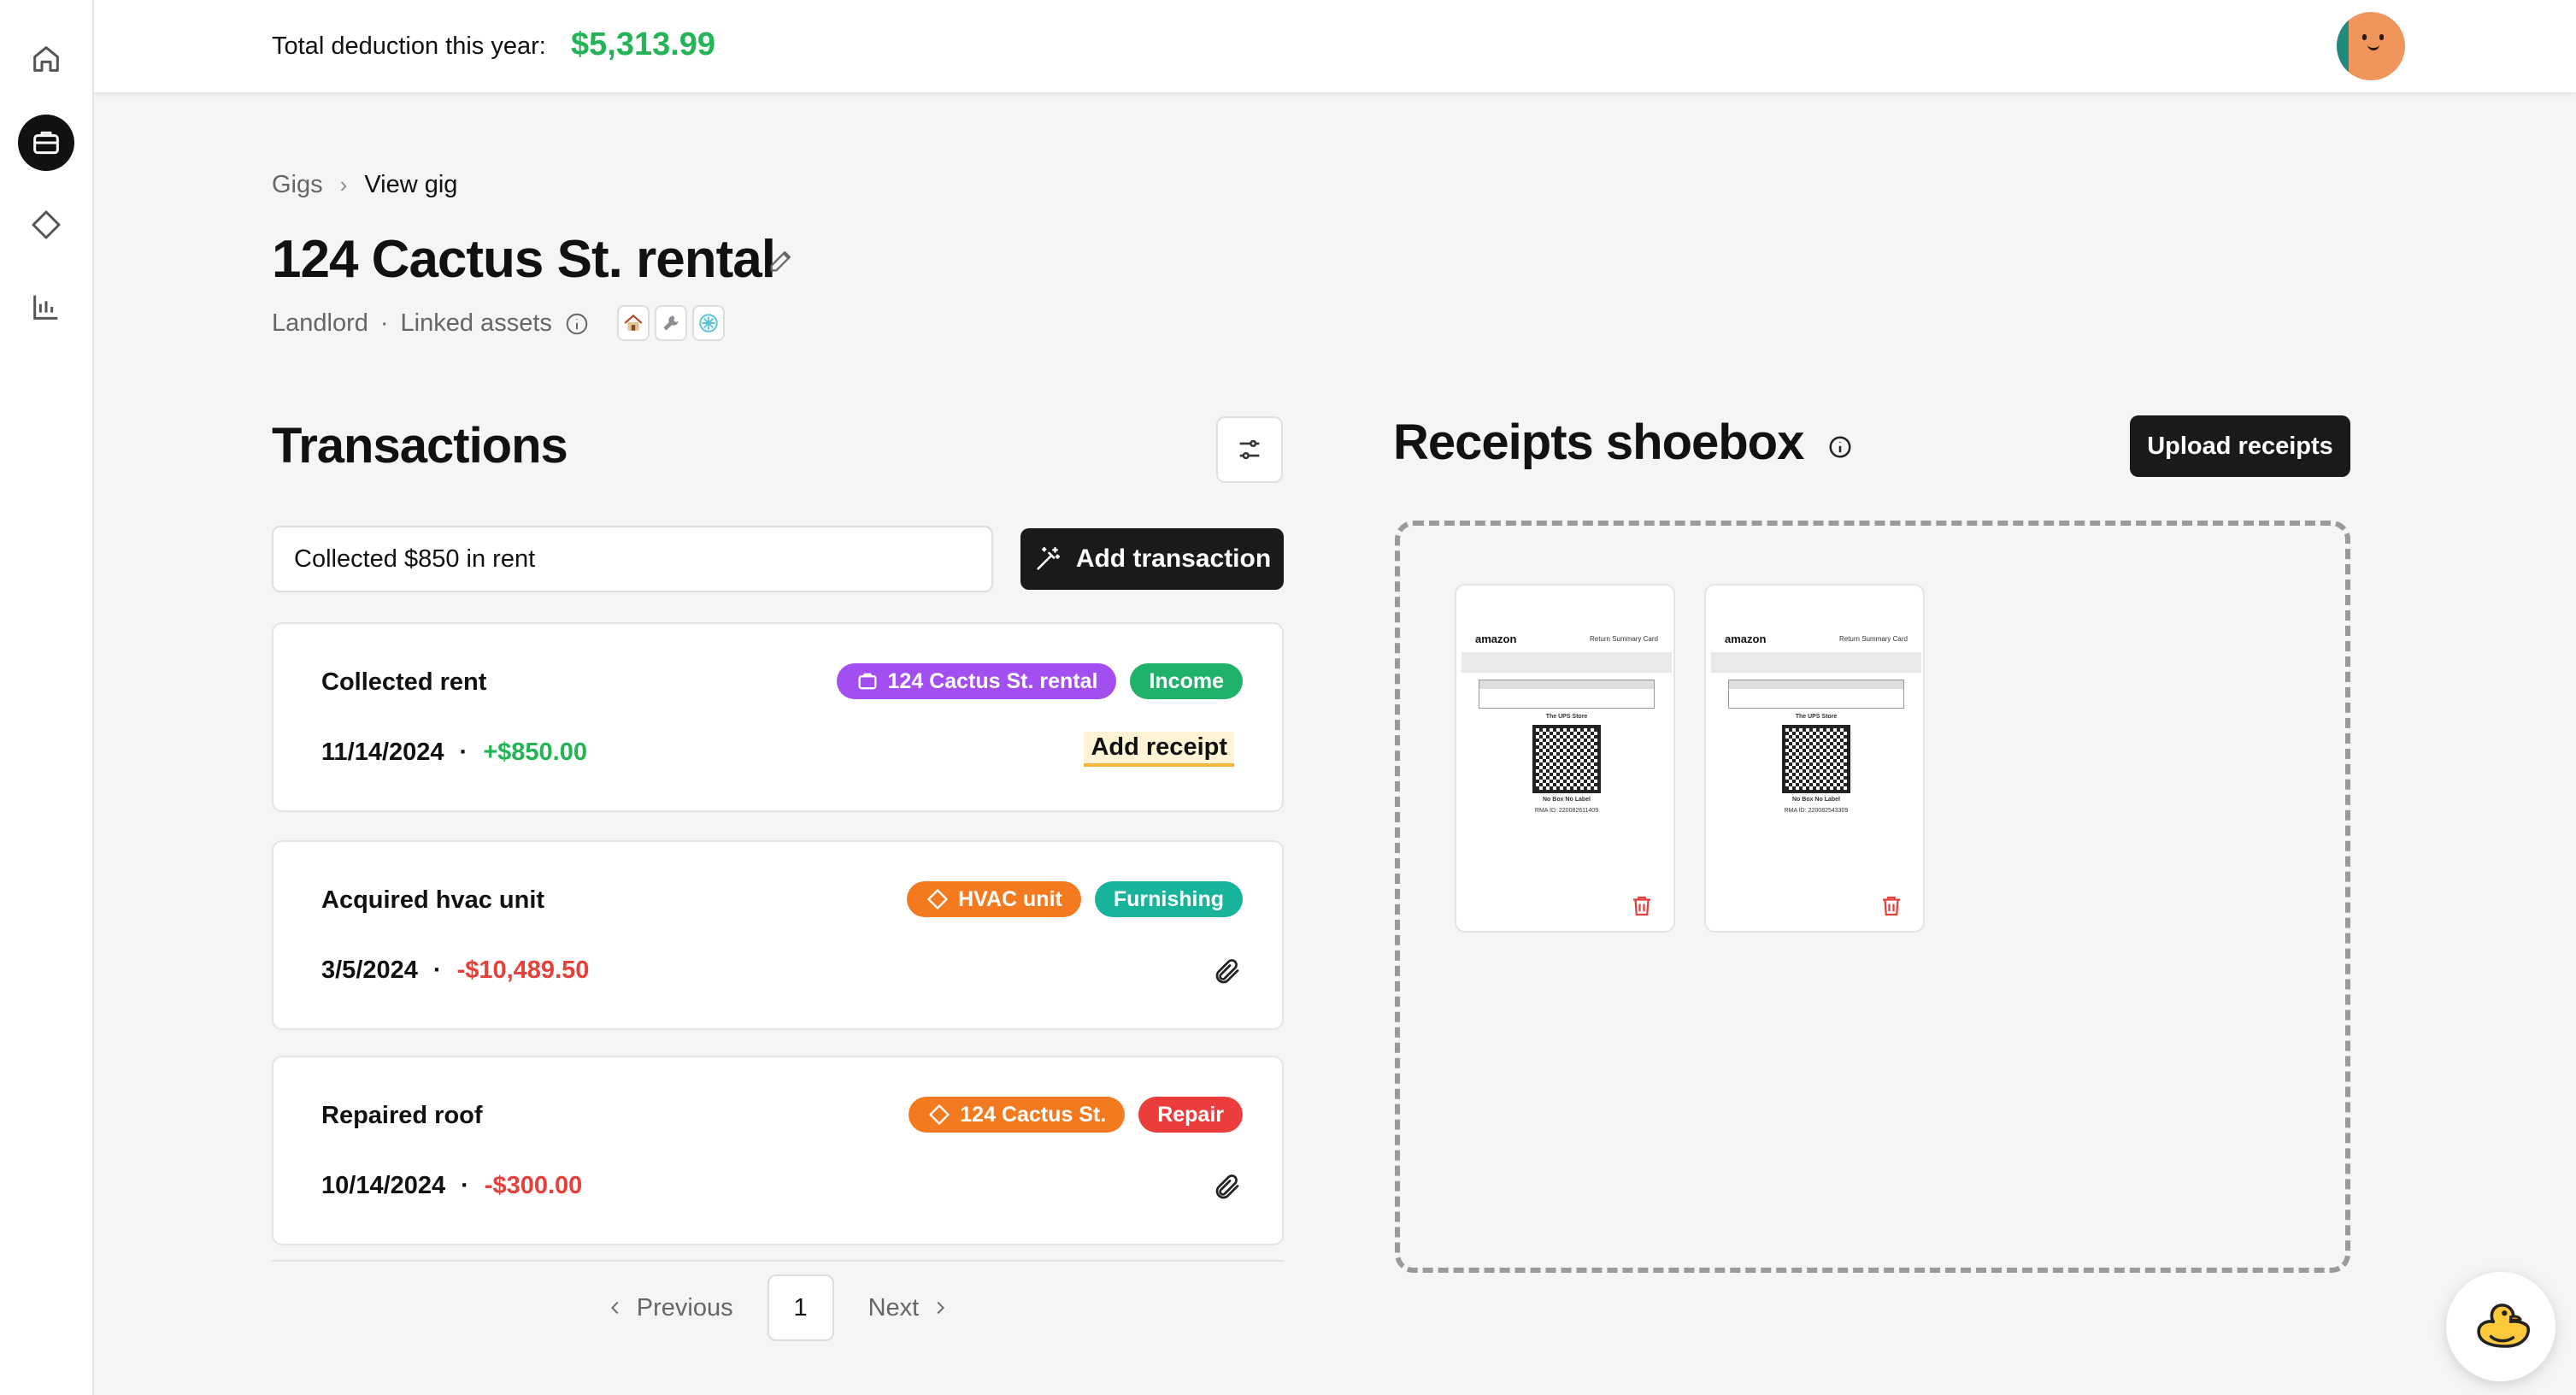  Describe the element at coordinates (383, 1185) in the screenshot. I see `transaction-date: 10/14/2024` at that location.